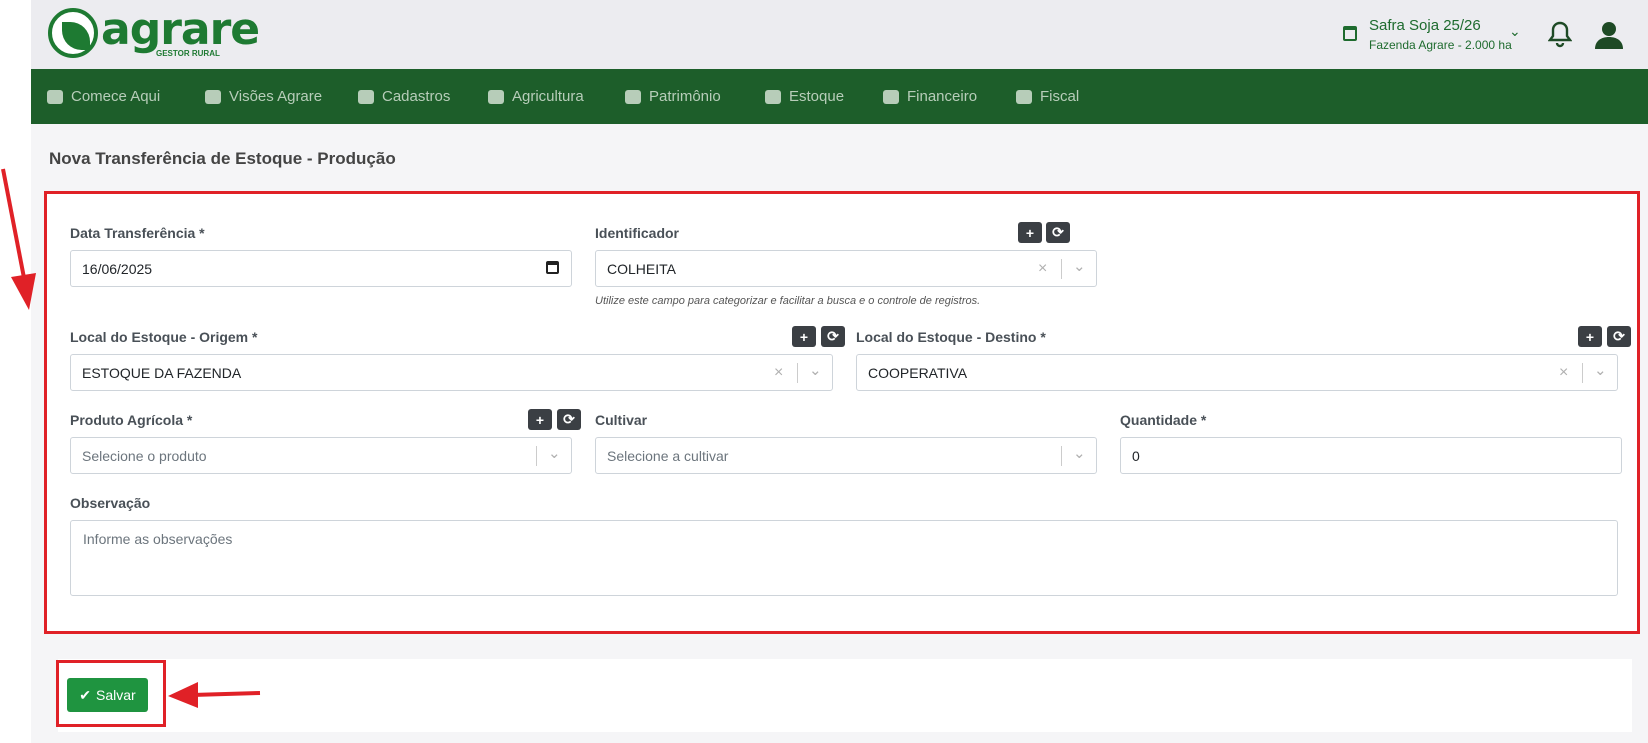 The width and height of the screenshot is (1648, 743). Describe the element at coordinates (1024, 96) in the screenshot. I see `invoice-icon` at that location.